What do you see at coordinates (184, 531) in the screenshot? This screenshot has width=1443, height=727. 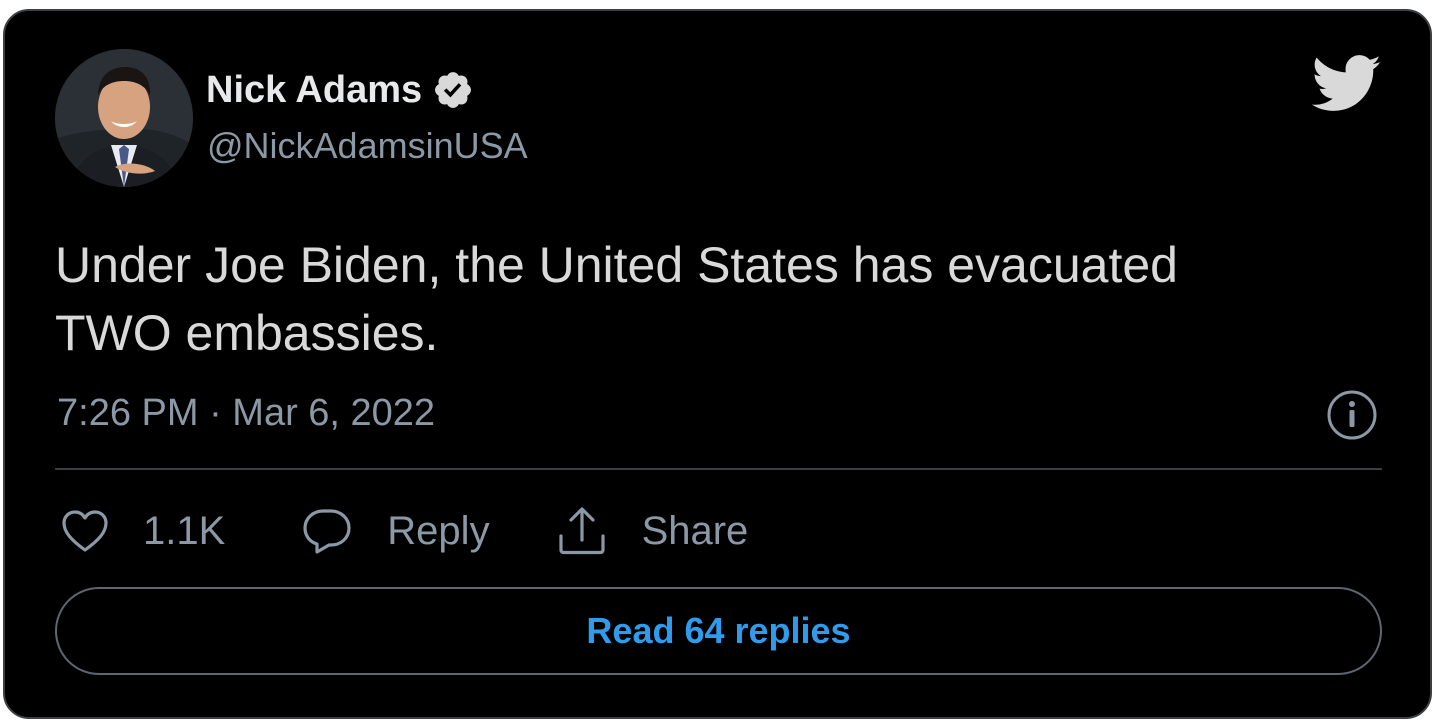 I see `like-count: 1.1K` at bounding box center [184, 531].